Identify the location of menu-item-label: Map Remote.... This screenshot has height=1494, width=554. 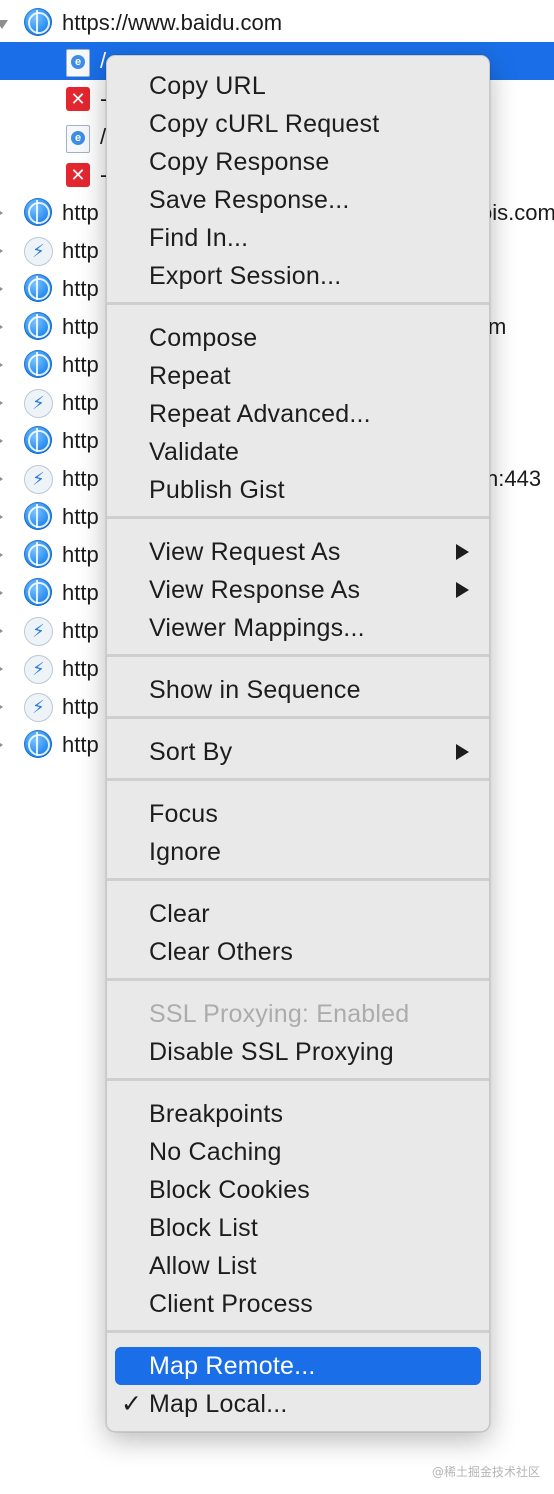
(232, 1366).